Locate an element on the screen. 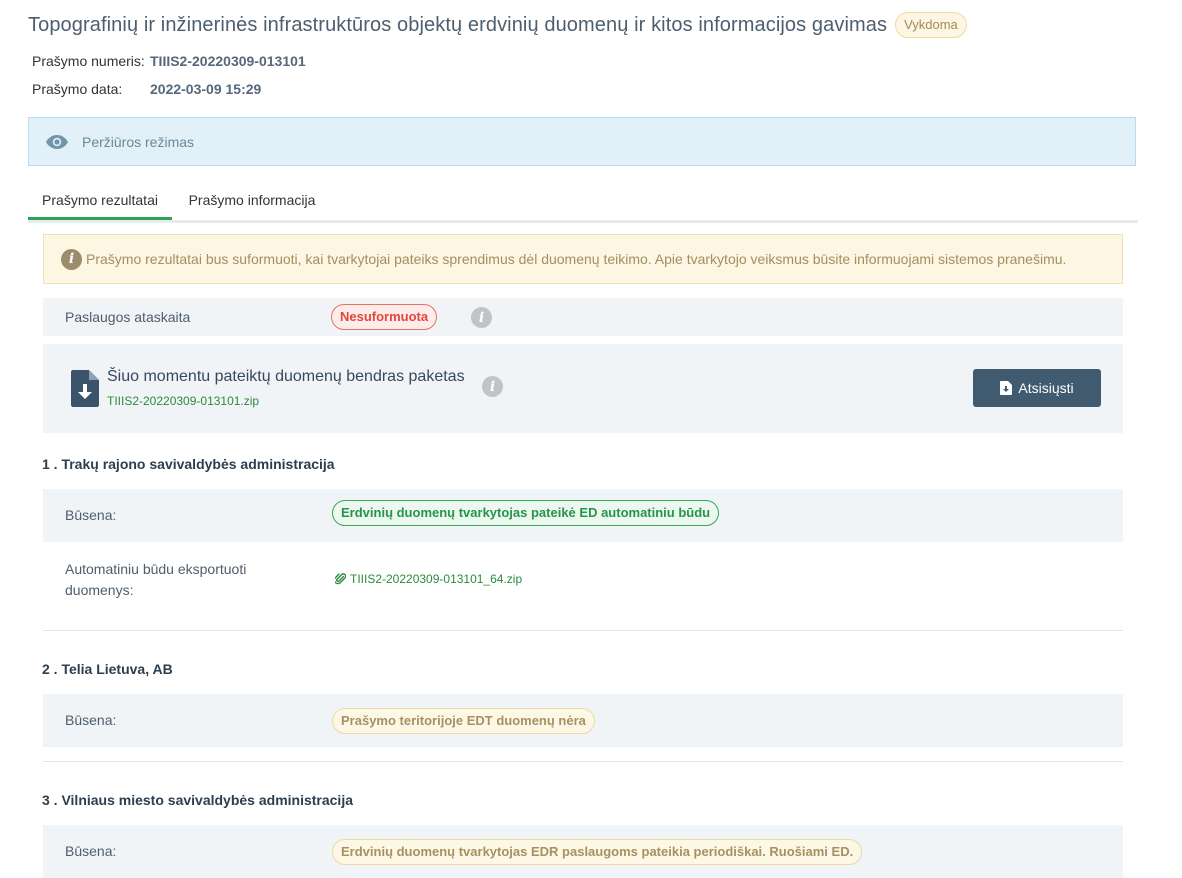 Image resolution: width=1182 pixels, height=878 pixels. download-button: Atsisiųsti is located at coordinates (1037, 388).